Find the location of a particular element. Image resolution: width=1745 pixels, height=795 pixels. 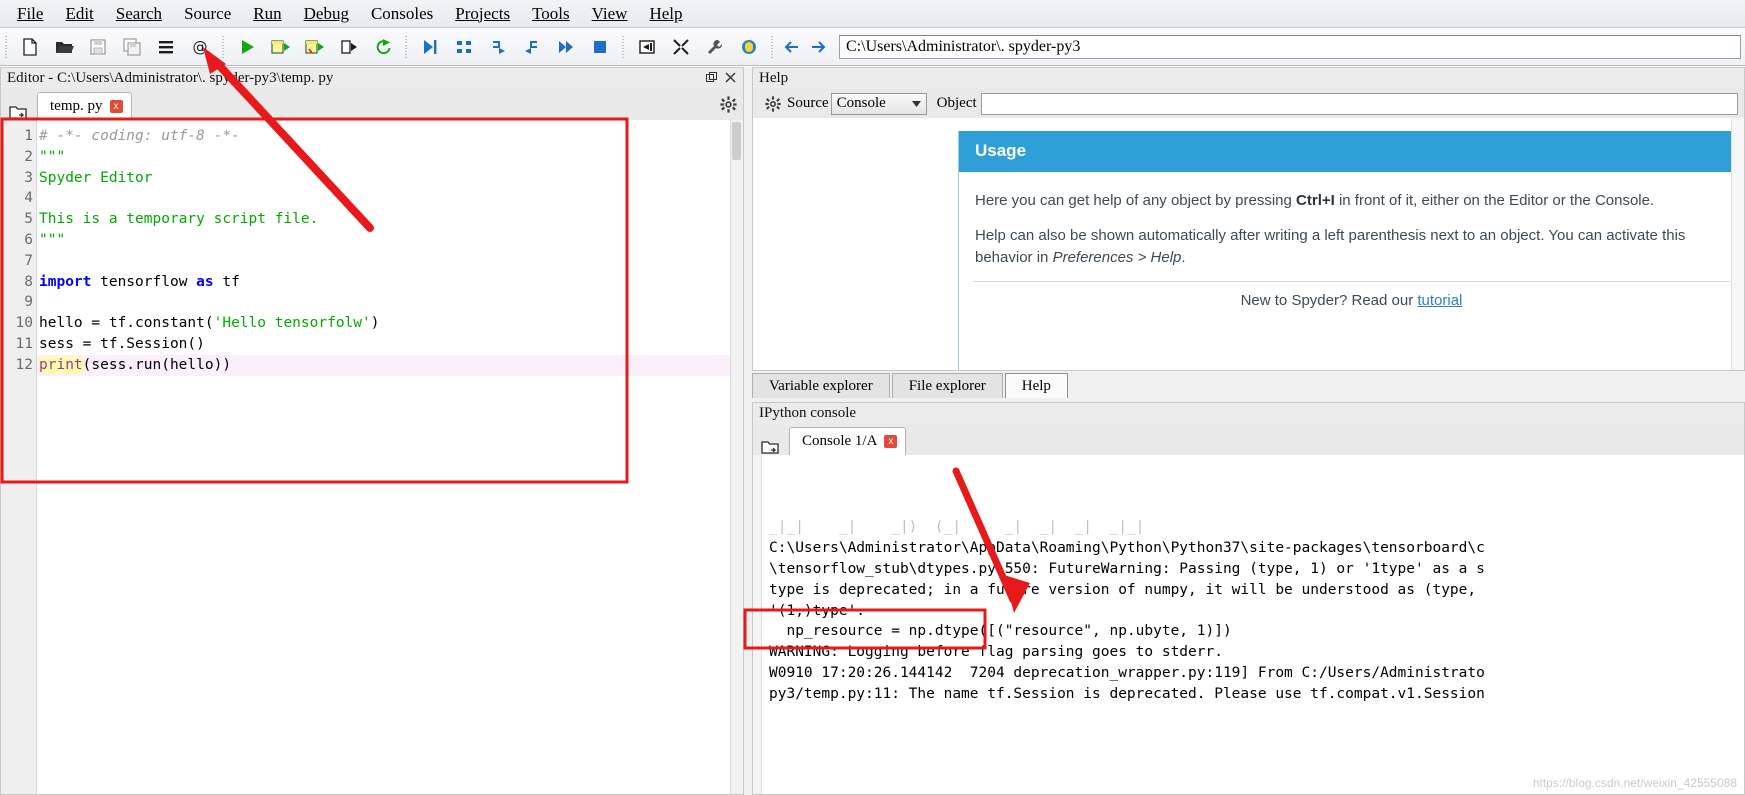

fullscreen-icon is located at coordinates (681, 47).